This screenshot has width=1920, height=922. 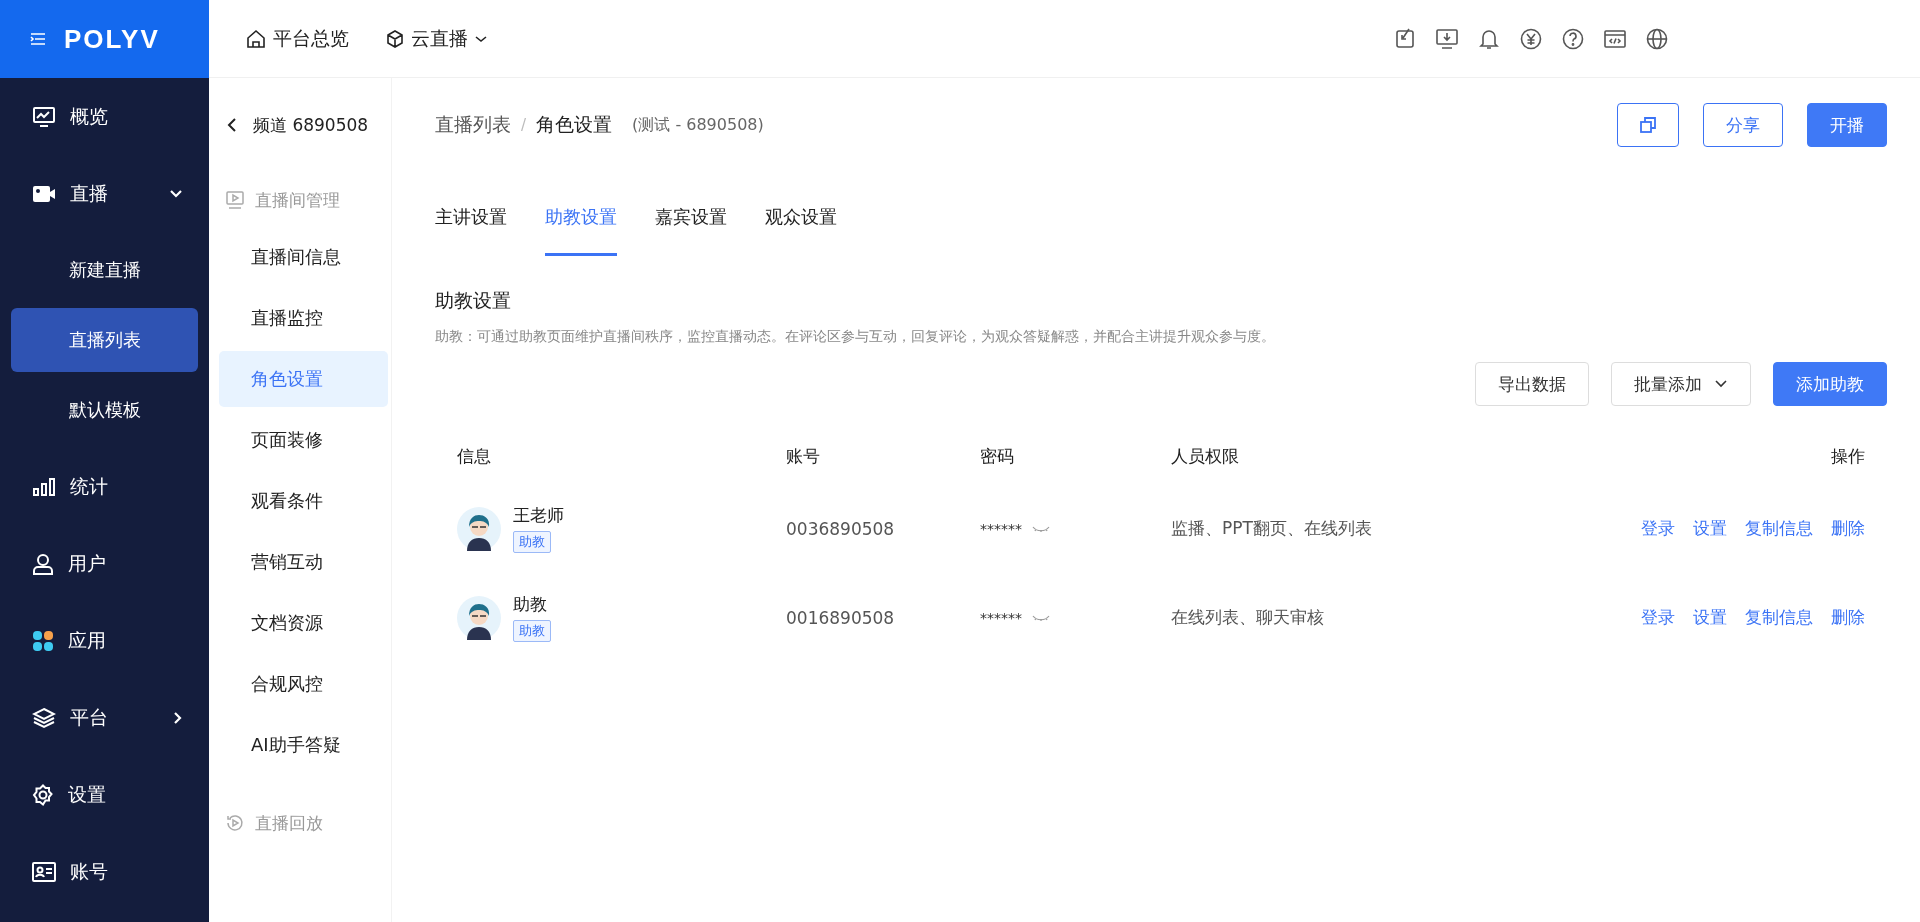 What do you see at coordinates (303, 440) in the screenshot?
I see `subnav-item: 页面装修` at bounding box center [303, 440].